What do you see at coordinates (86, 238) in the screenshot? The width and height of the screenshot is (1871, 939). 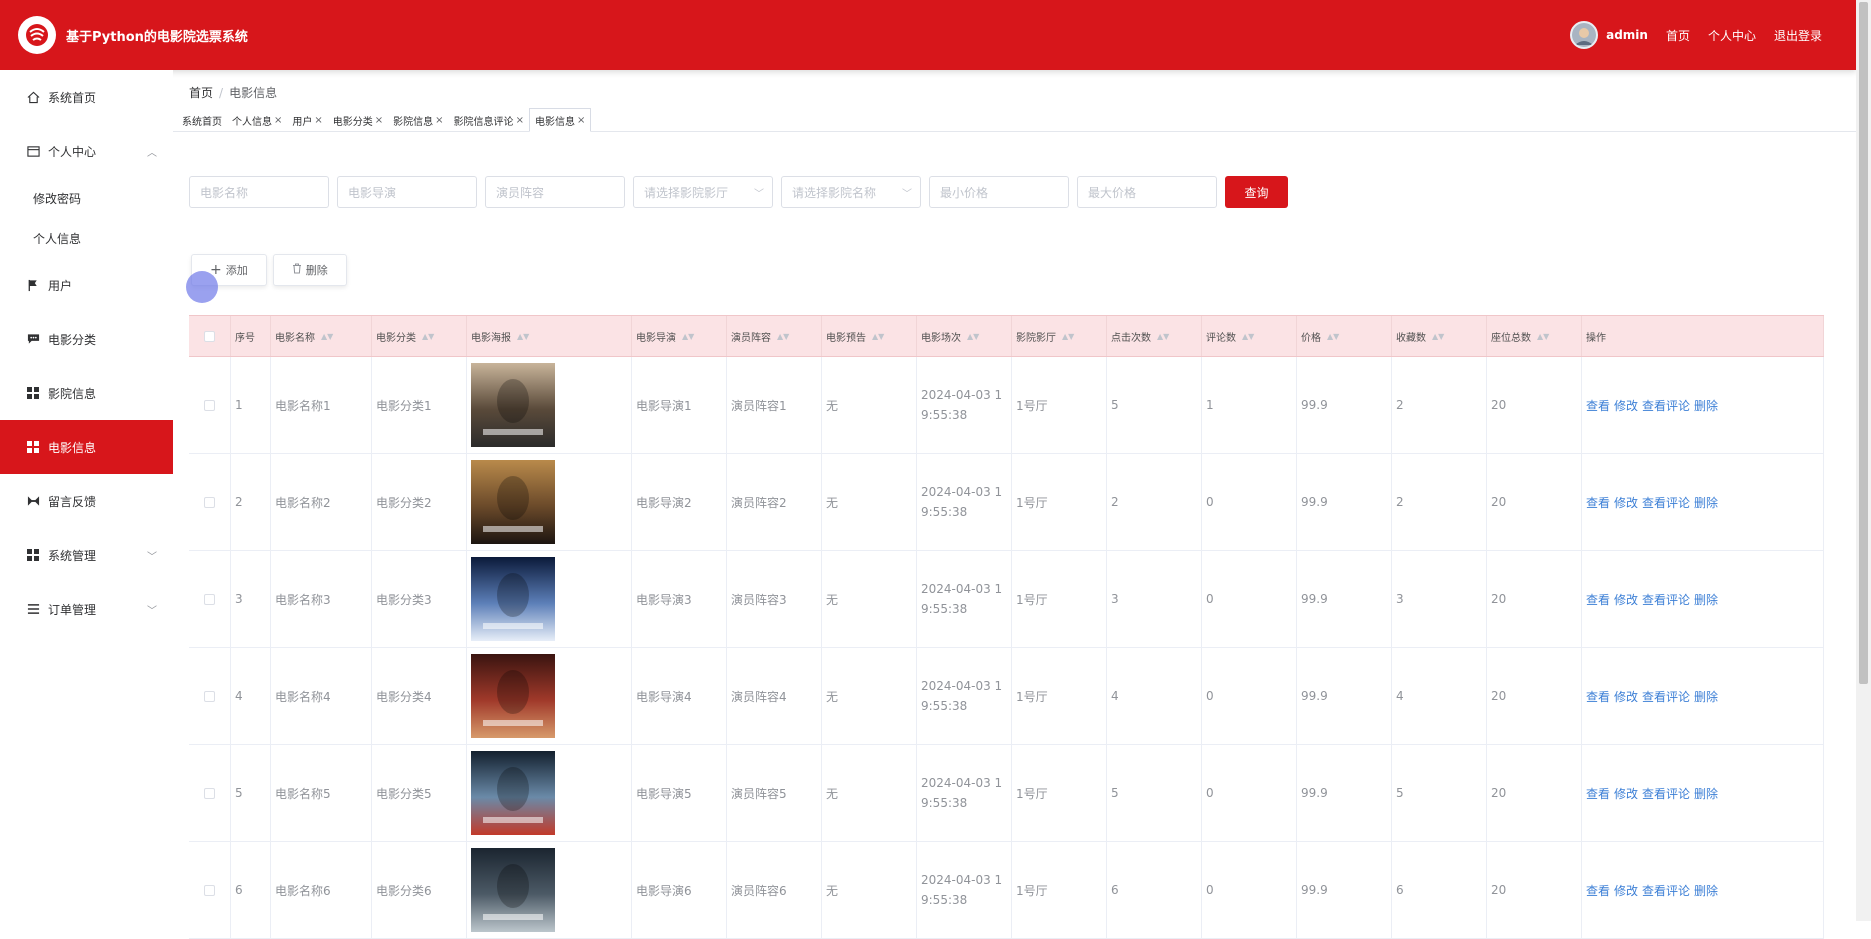 I see `sidebar-subitem-personal-info: 个人信息` at bounding box center [86, 238].